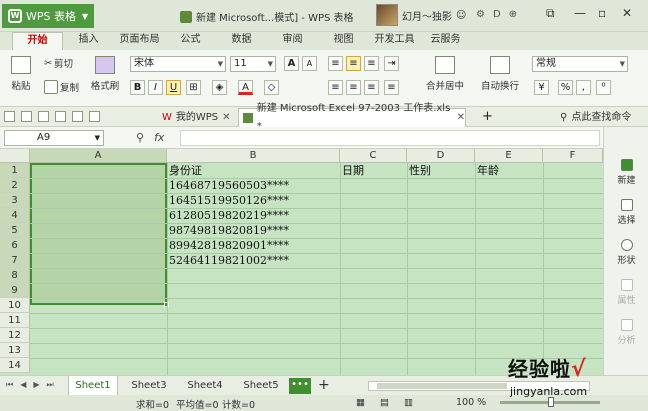  What do you see at coordinates (271, 87) in the screenshot?
I see `clear-format-icon: ◇` at bounding box center [271, 87].